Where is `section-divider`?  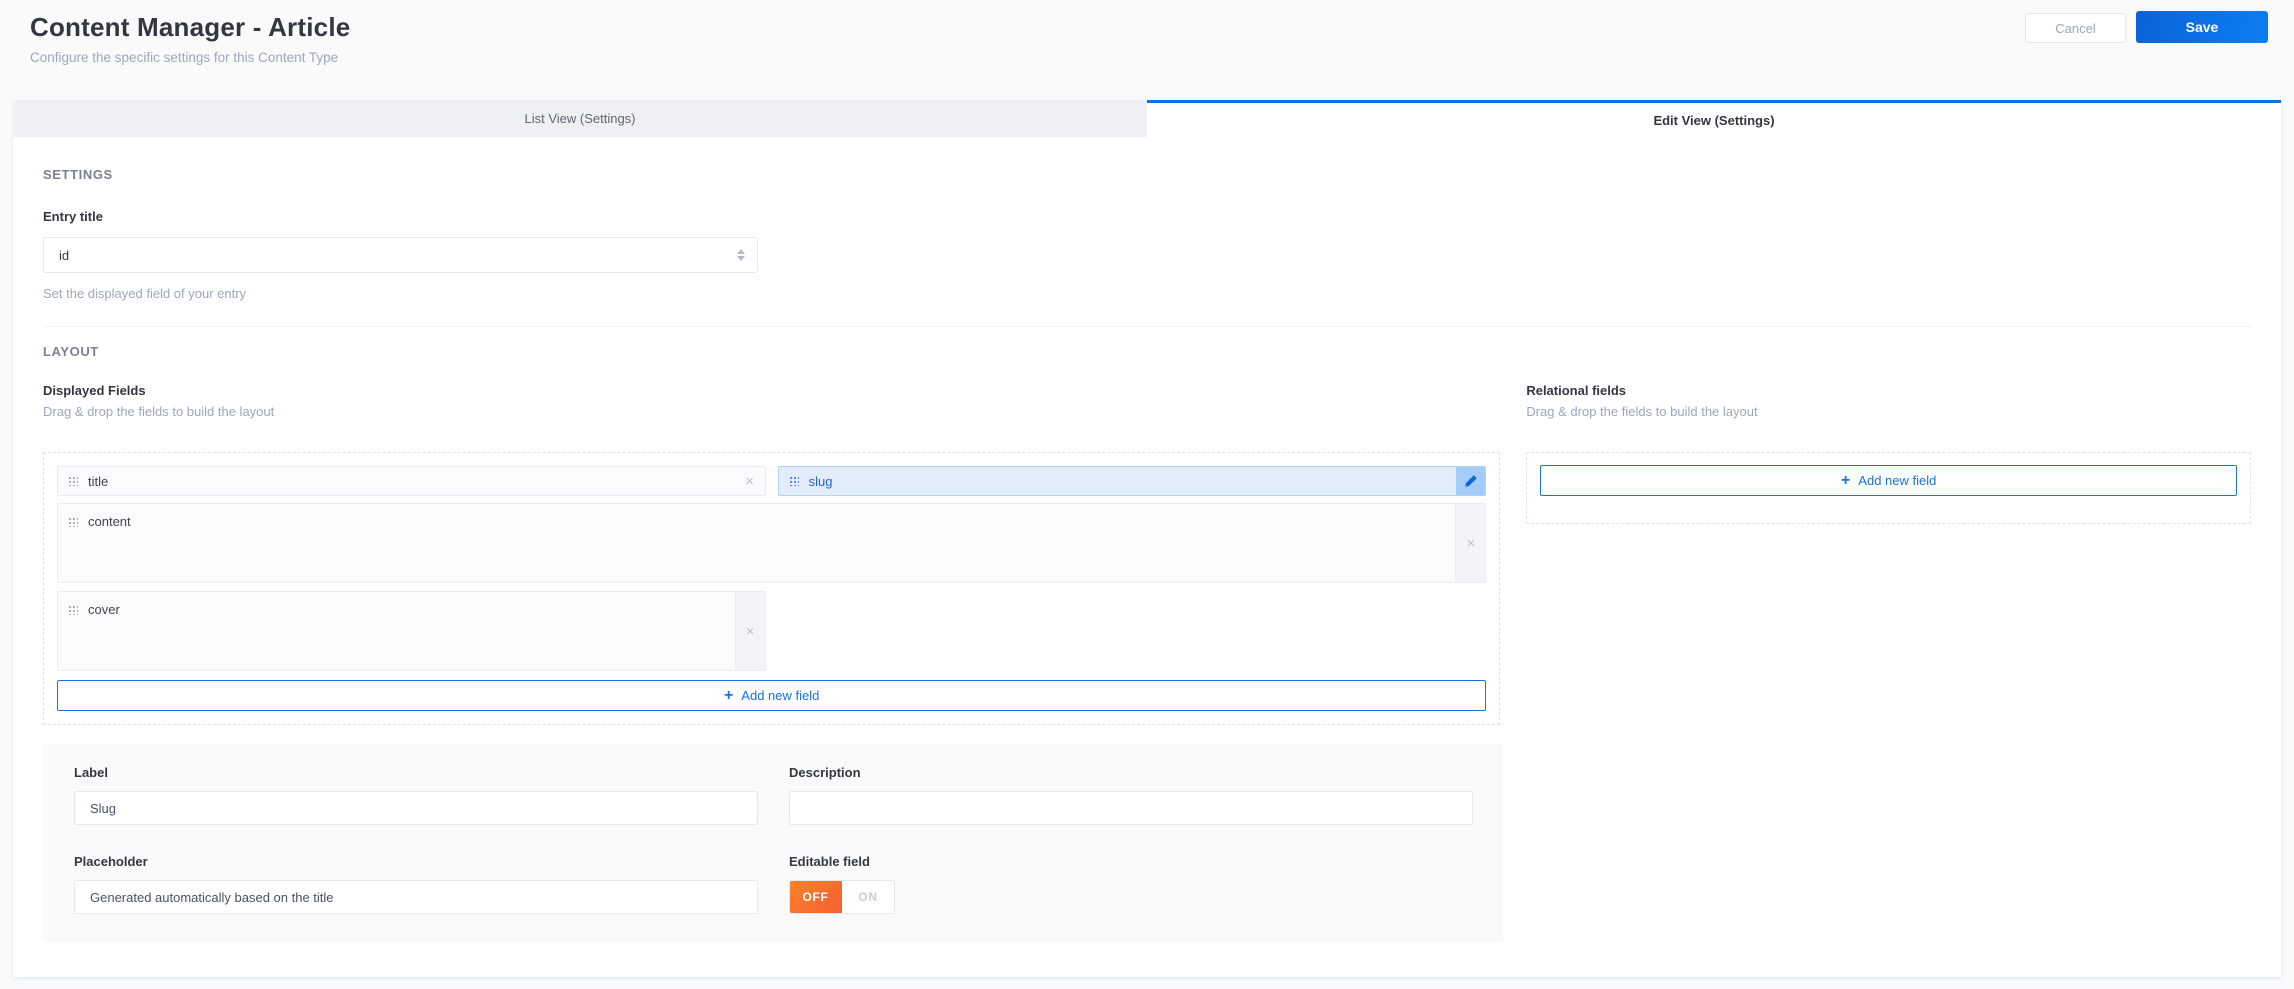 section-divider is located at coordinates (1147, 326).